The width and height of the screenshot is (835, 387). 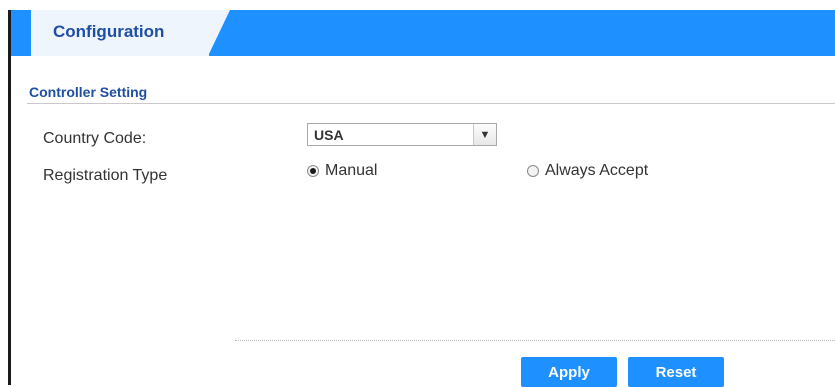 I want to click on radio-always-accept-button, so click(x=533, y=171).